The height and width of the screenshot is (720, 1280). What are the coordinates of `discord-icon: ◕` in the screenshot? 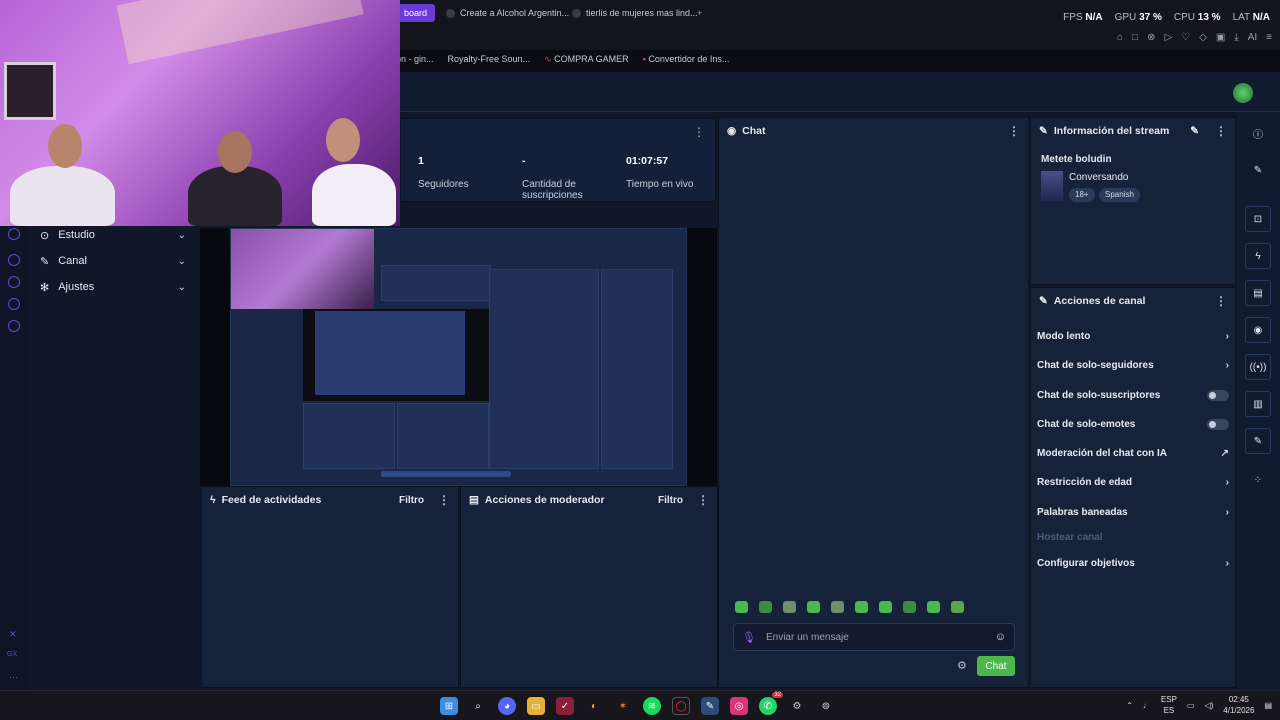 It's located at (507, 706).